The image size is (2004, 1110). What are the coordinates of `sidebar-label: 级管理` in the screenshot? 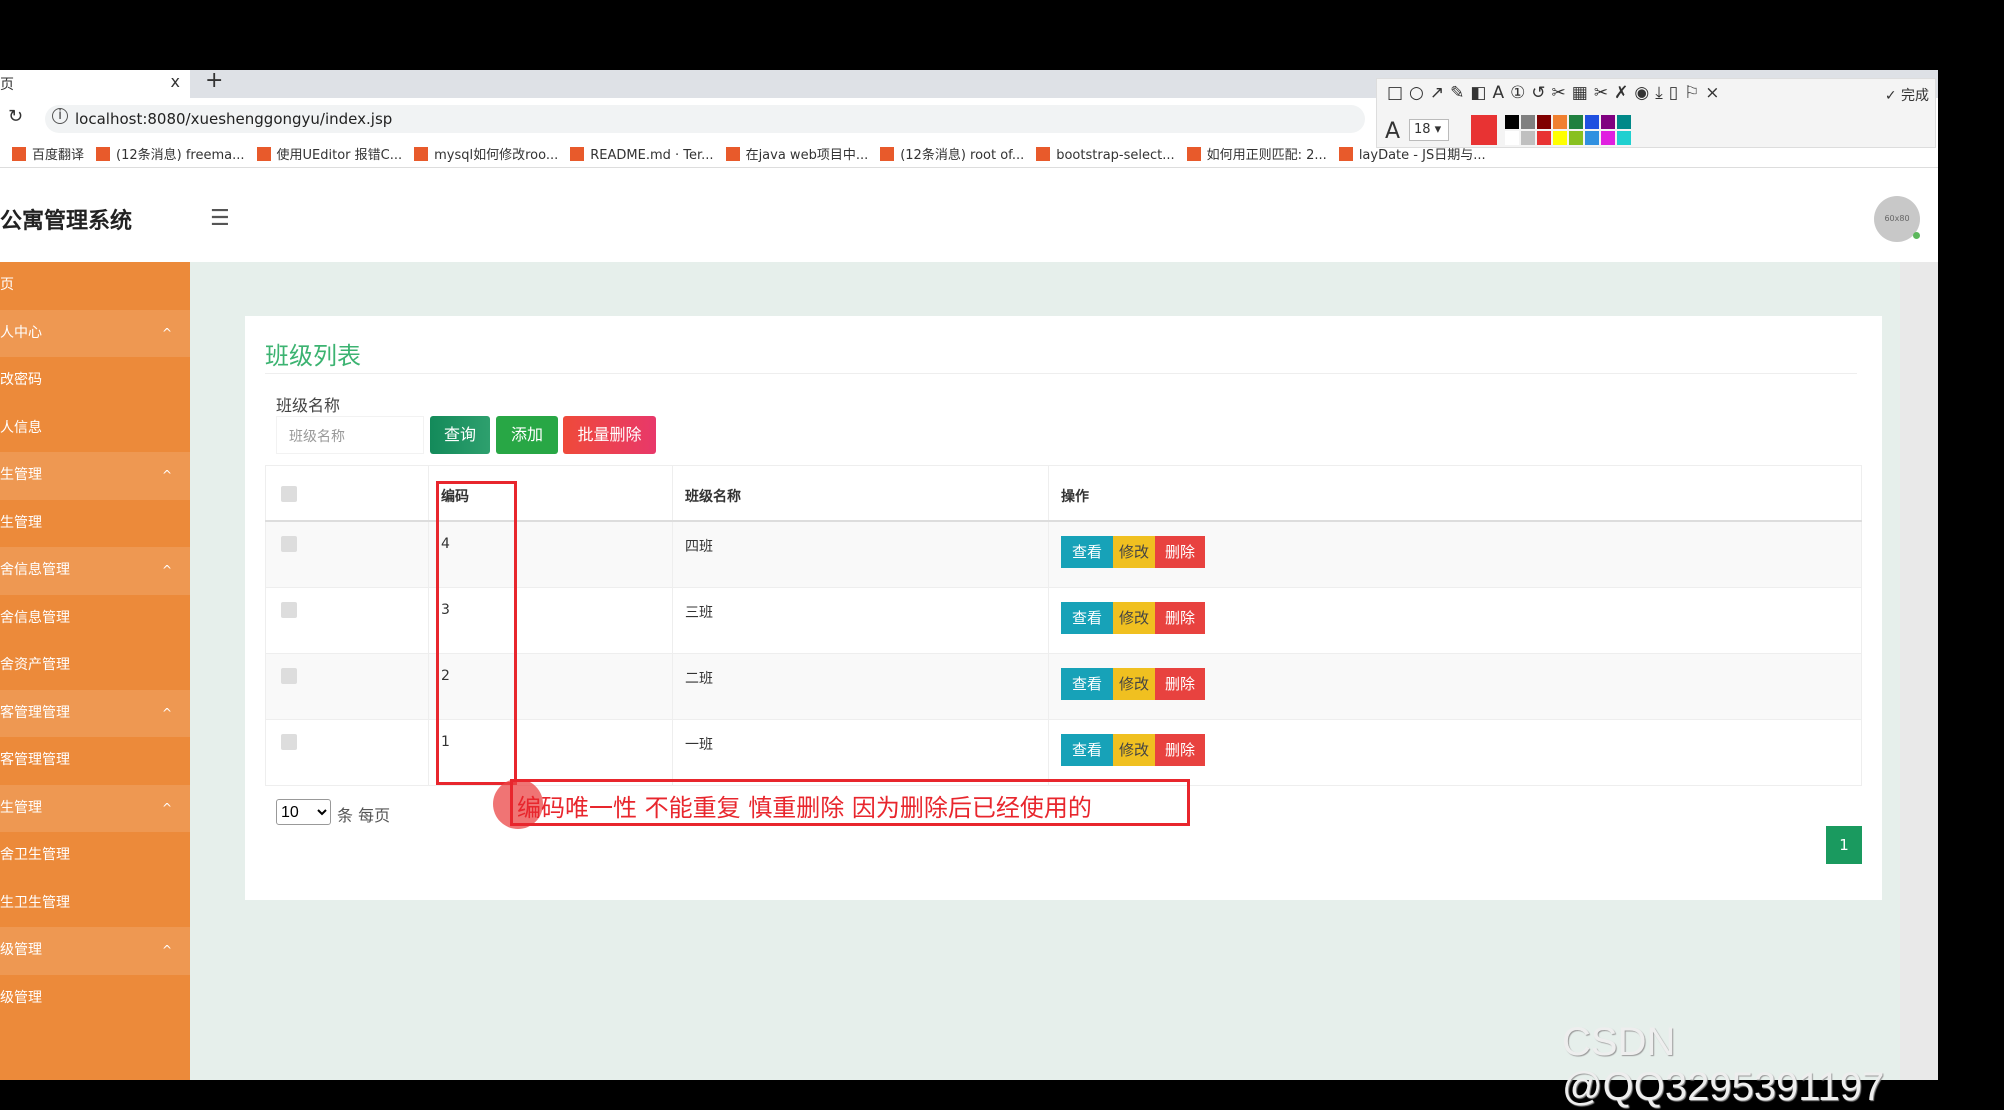 It's located at (21, 950).